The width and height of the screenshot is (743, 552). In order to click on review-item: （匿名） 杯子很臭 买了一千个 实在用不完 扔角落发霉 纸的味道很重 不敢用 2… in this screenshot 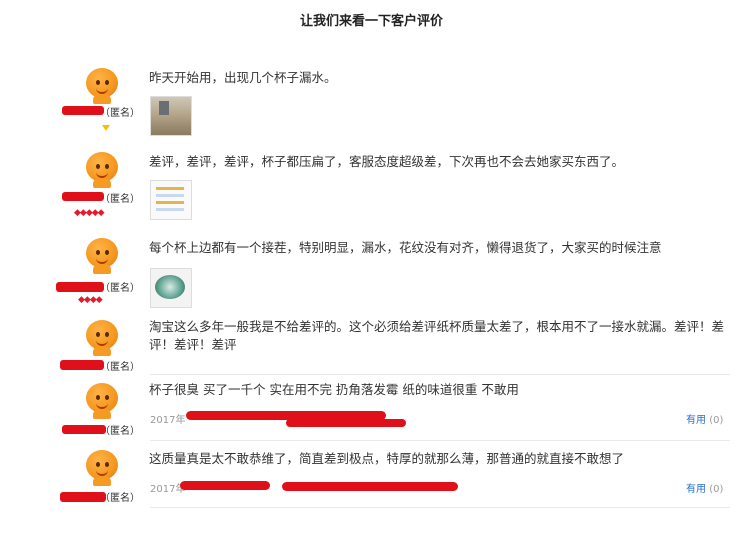, I will do `click(394, 410)`.